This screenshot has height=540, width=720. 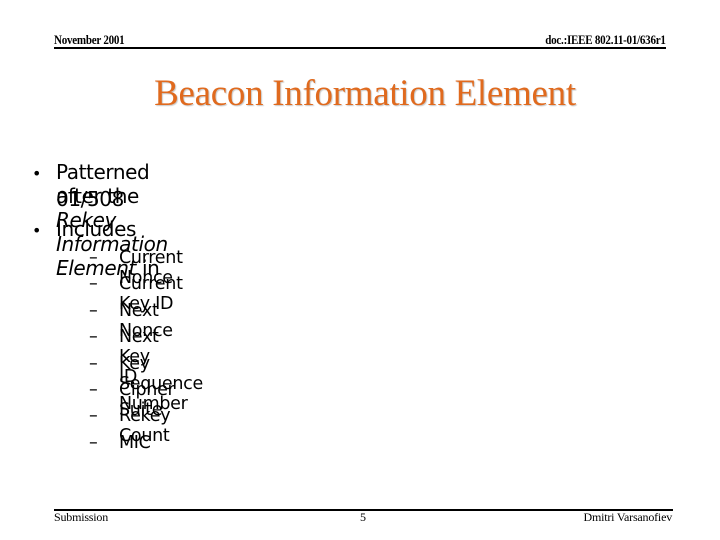 What do you see at coordinates (90, 199) in the screenshot?
I see `bullet-continuation: 01/508` at bounding box center [90, 199].